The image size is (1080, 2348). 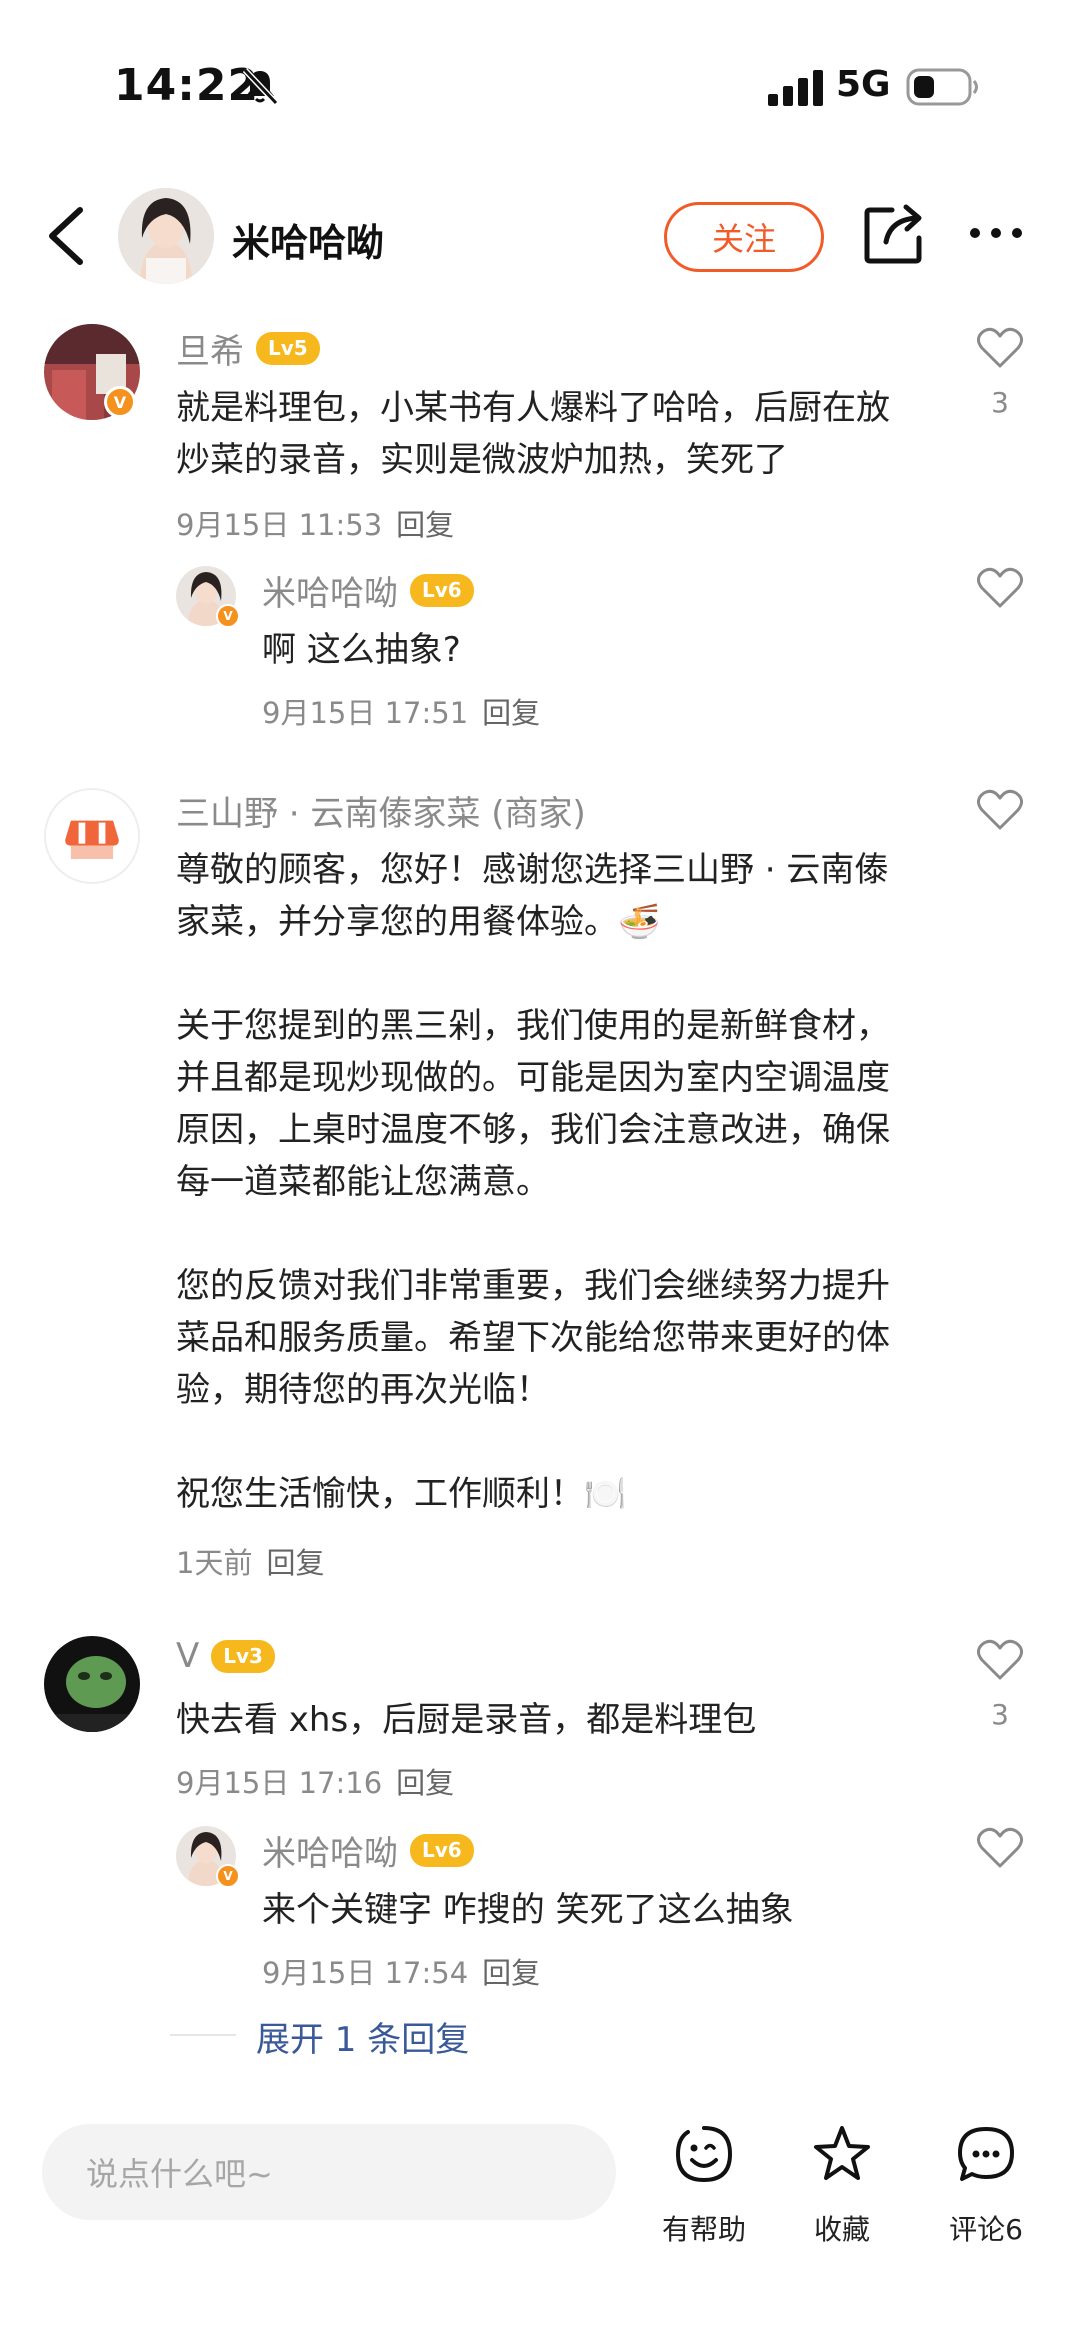 I want to click on chat-bubble-icon, so click(x=986, y=2154).